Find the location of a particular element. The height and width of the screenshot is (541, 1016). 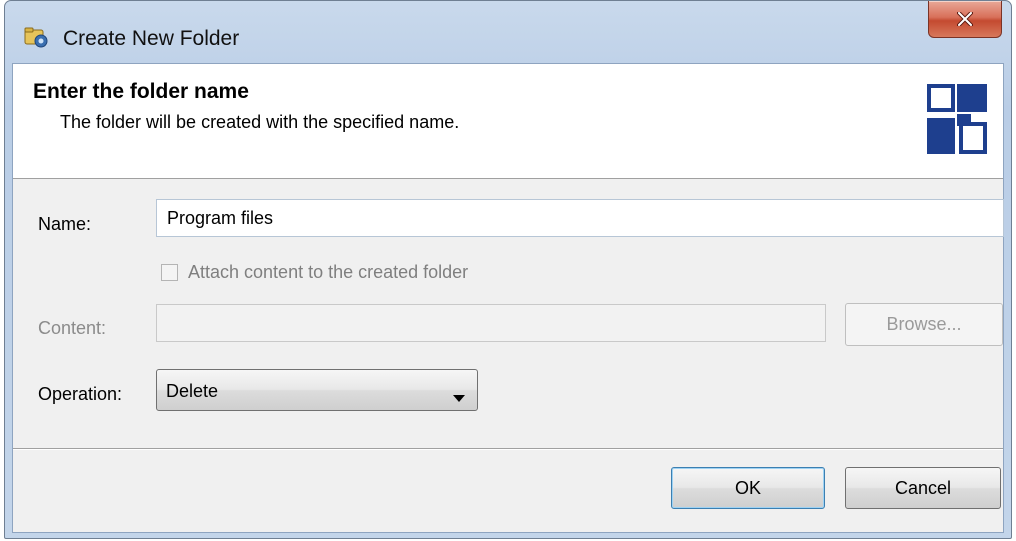

chevron-down-icon is located at coordinates (459, 397).